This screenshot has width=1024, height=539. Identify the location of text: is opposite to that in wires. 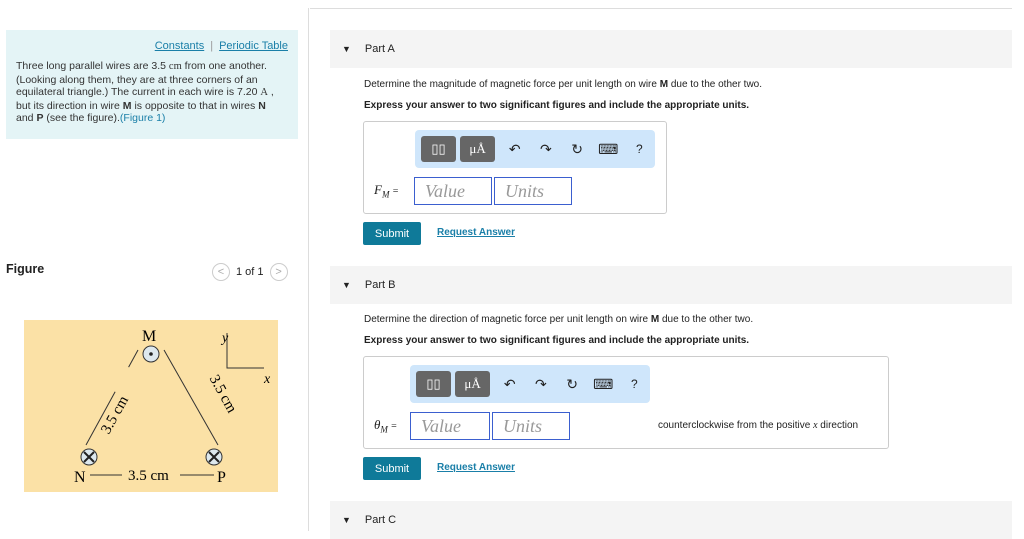
(195, 105).